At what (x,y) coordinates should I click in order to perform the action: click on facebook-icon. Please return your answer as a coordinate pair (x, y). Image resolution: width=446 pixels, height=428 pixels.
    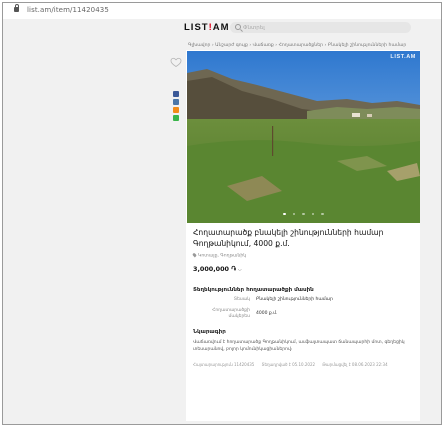
    Looking at the image, I should click on (176, 94).